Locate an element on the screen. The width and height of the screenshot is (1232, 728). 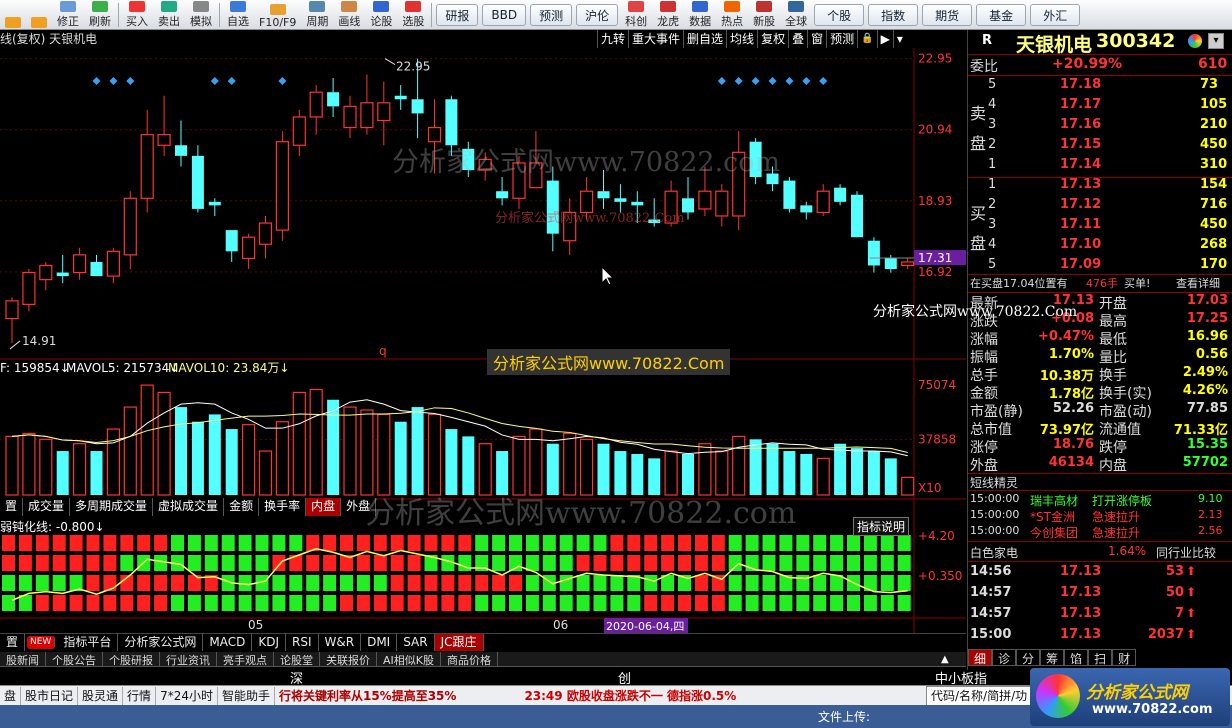
toolbar-box-button: 沪伦 is located at coordinates (597, 15).